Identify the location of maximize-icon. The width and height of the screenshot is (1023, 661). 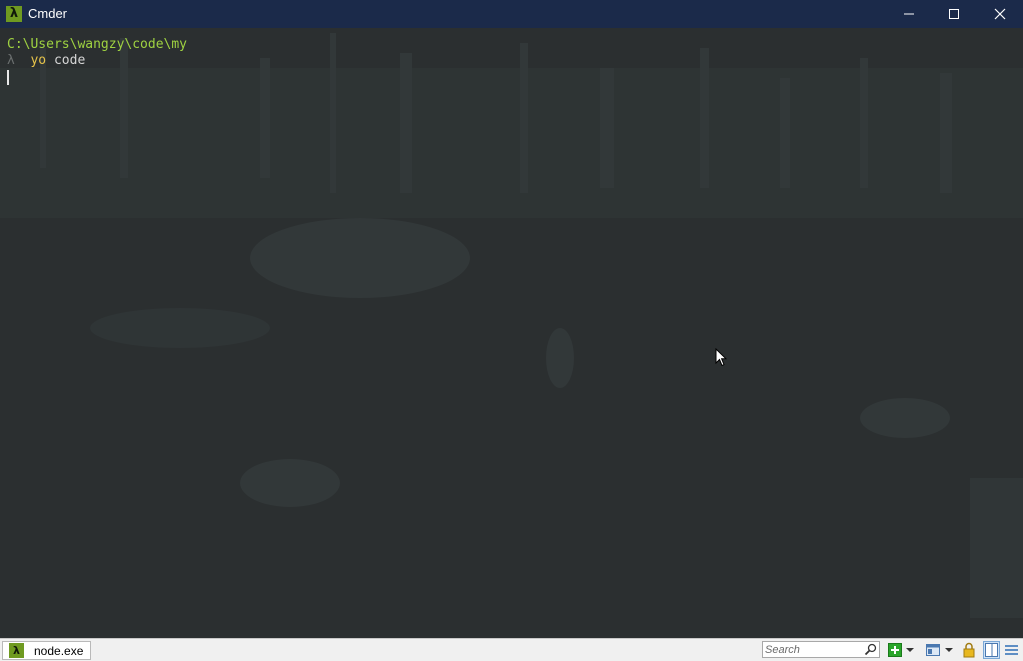
(954, 14).